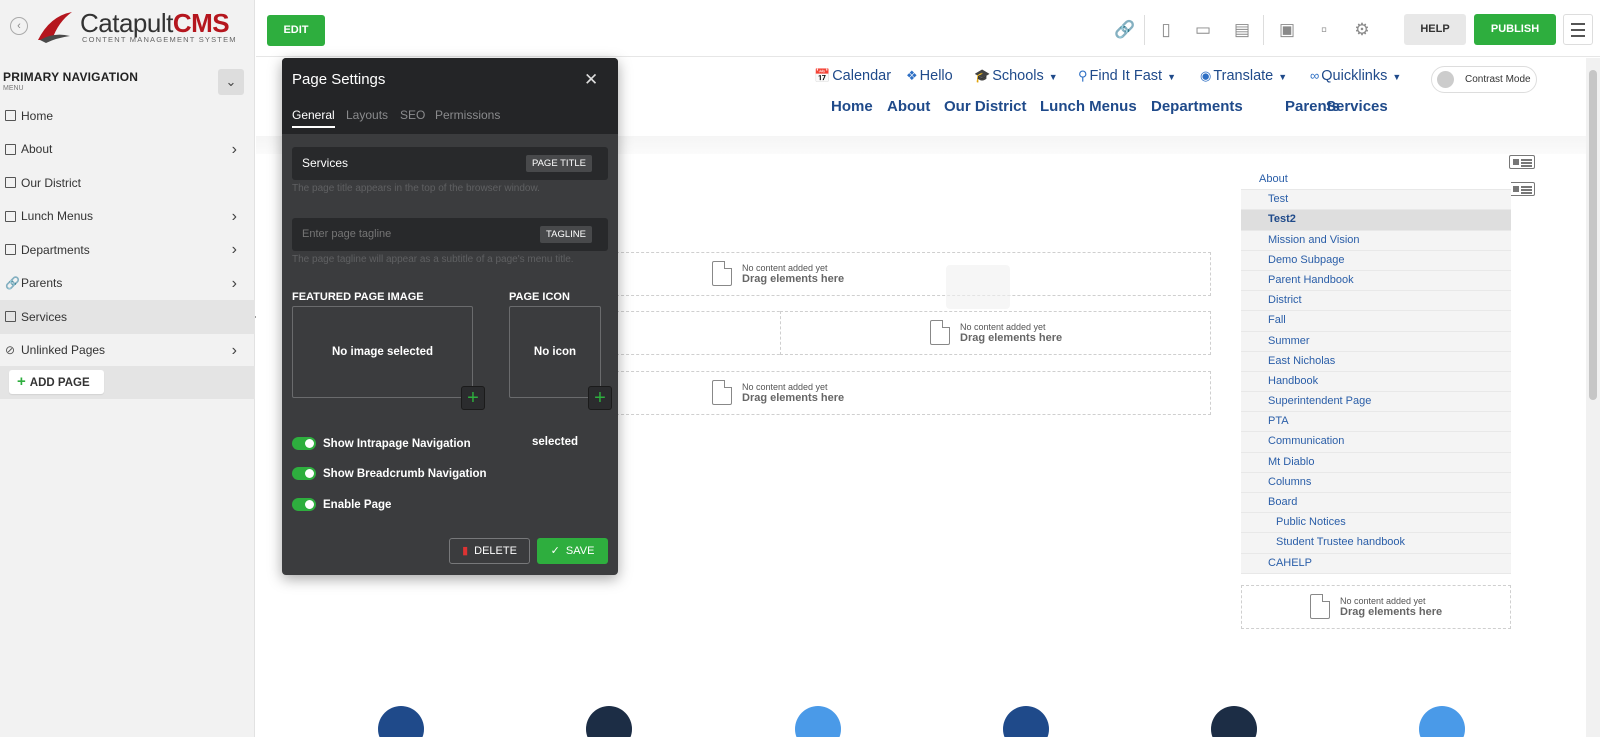 The height and width of the screenshot is (737, 1600). What do you see at coordinates (1593, 235) in the screenshot?
I see `scrollbar-thumb` at bounding box center [1593, 235].